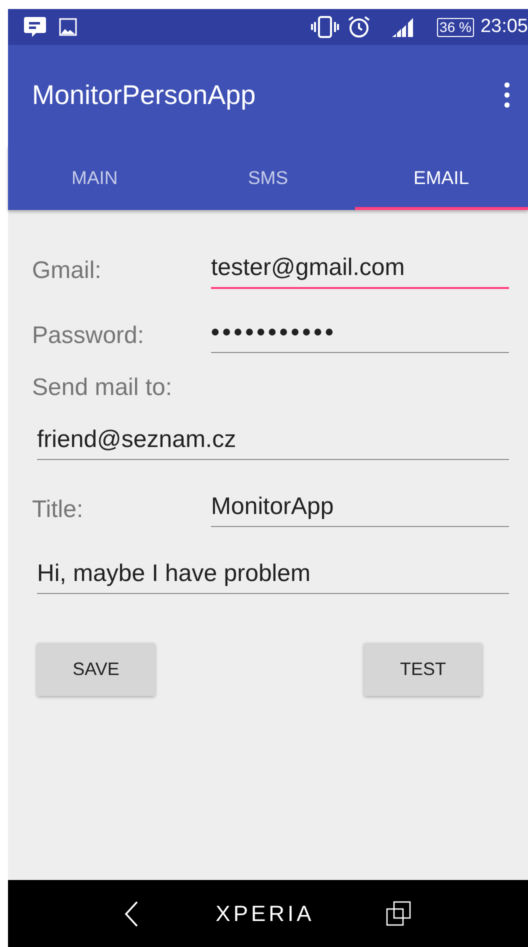 The image size is (528, 947). Describe the element at coordinates (35, 27) in the screenshot. I see `message-icon` at that location.